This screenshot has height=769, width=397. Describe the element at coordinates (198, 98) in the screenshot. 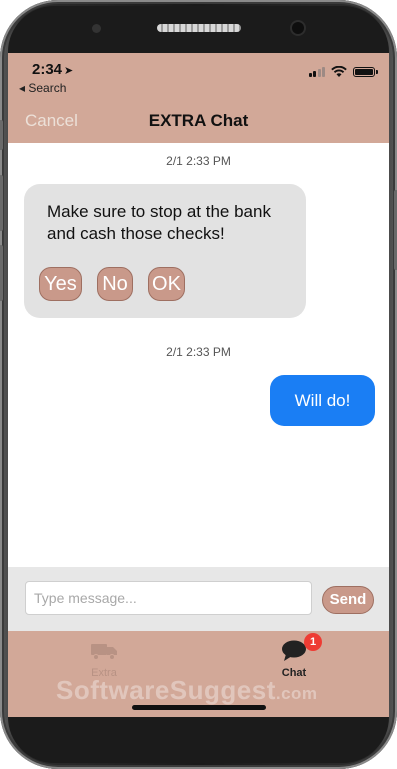

I see `header-bar: 2:34 ➤ ◂ Search Cancel EXTRA Chat` at that location.